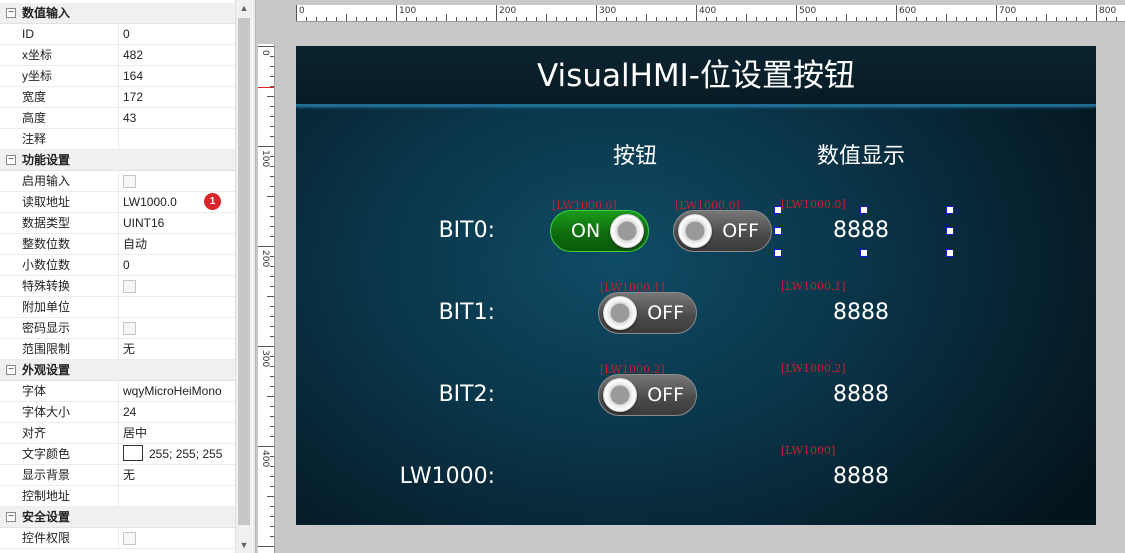 The height and width of the screenshot is (553, 1125). I want to click on property-row: 启用输入, so click(117, 181).